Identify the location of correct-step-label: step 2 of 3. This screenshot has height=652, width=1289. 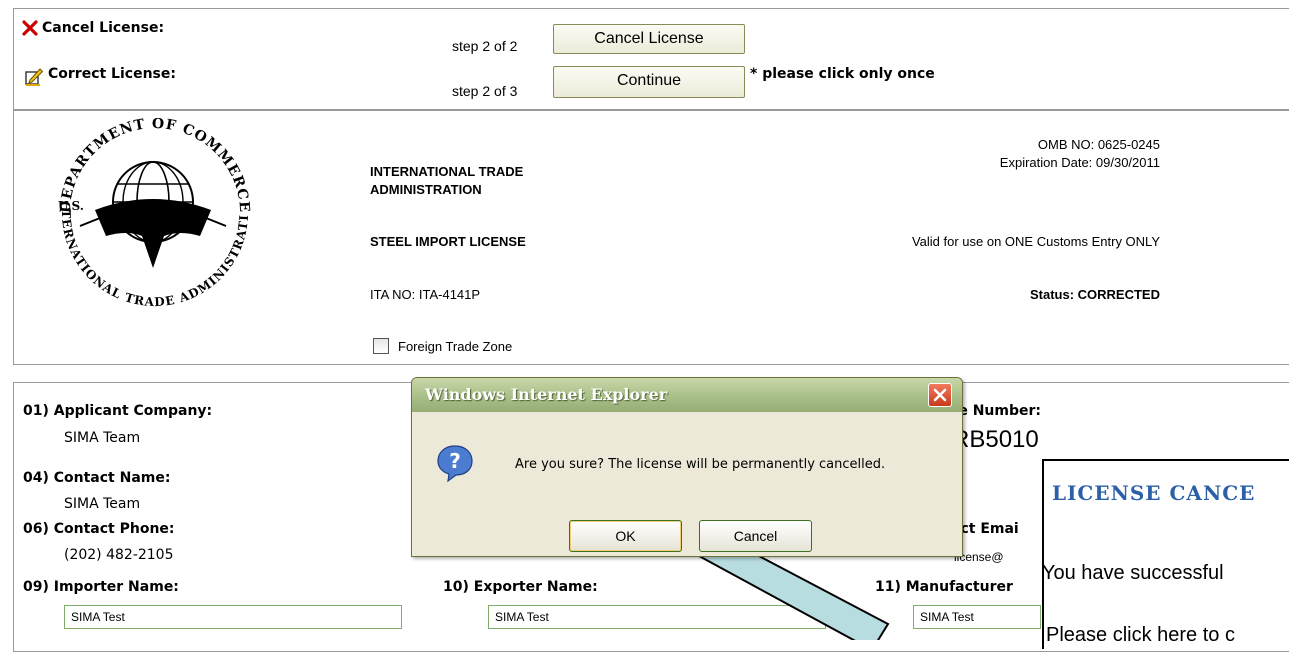
(485, 91).